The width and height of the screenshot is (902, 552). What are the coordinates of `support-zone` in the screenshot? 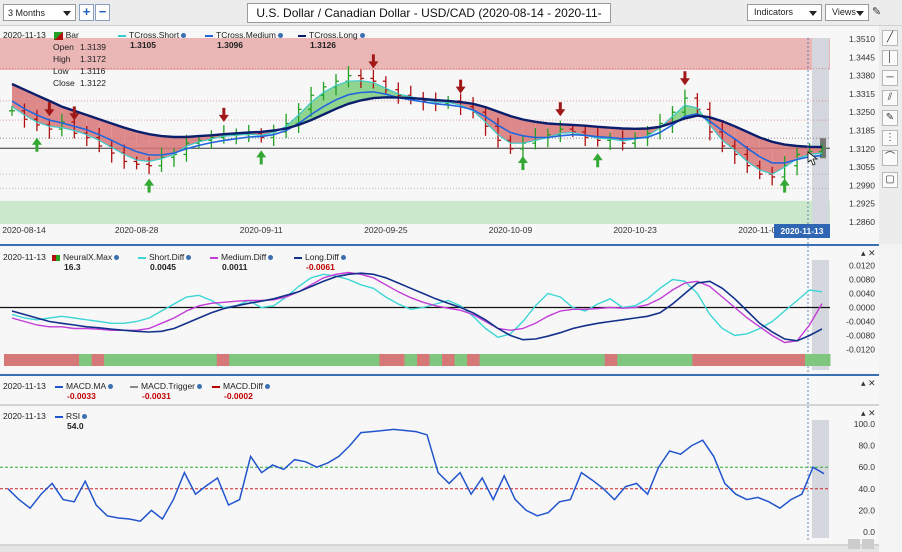 It's located at (415, 212).